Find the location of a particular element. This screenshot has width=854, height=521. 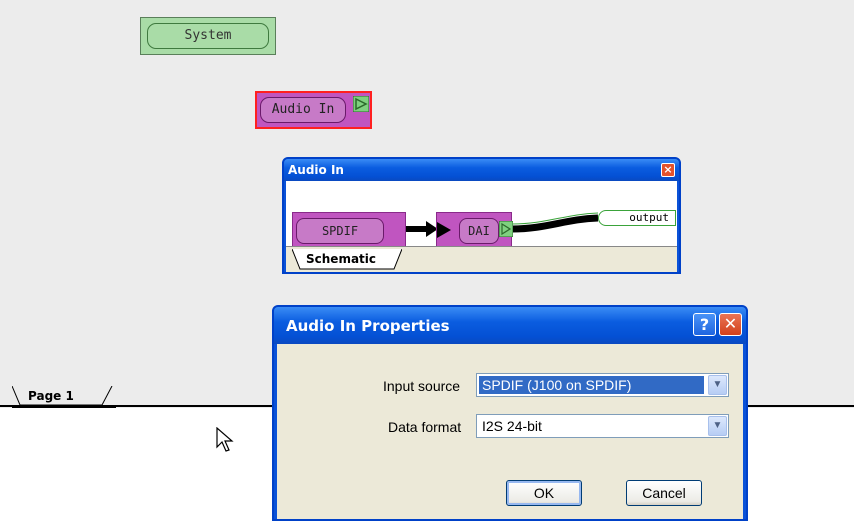

input-source-label: Input source is located at coordinates (422, 386).